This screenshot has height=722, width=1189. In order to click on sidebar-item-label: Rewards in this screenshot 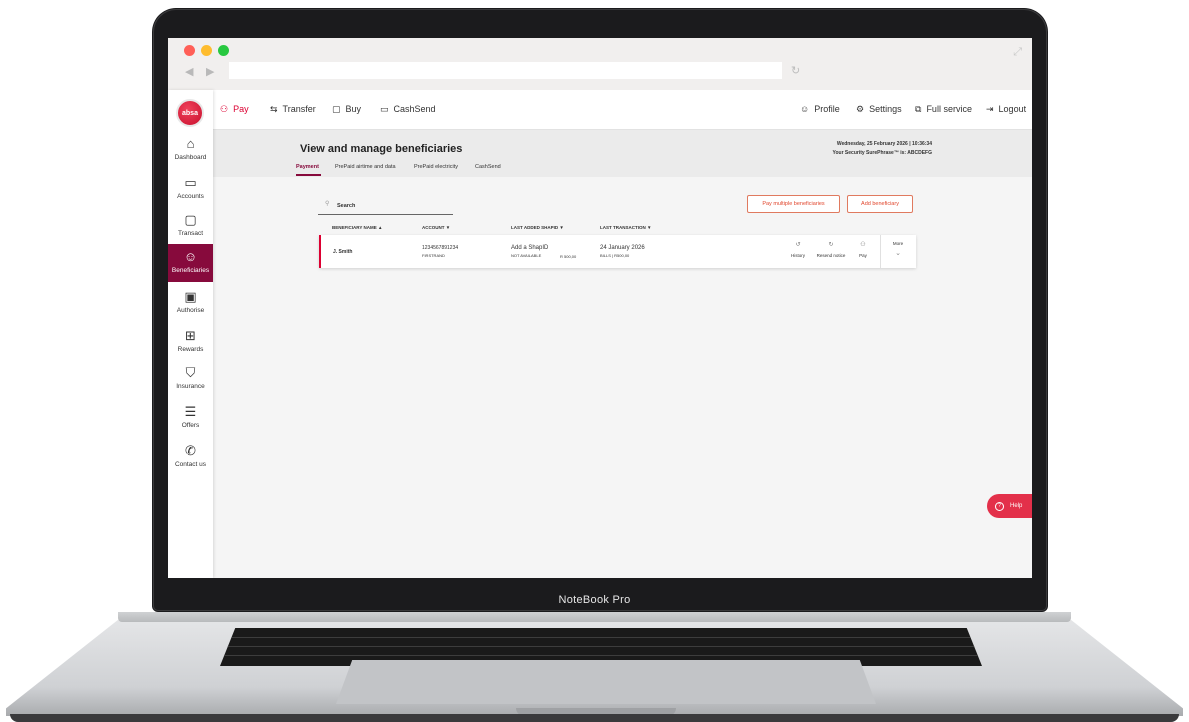, I will do `click(190, 349)`.